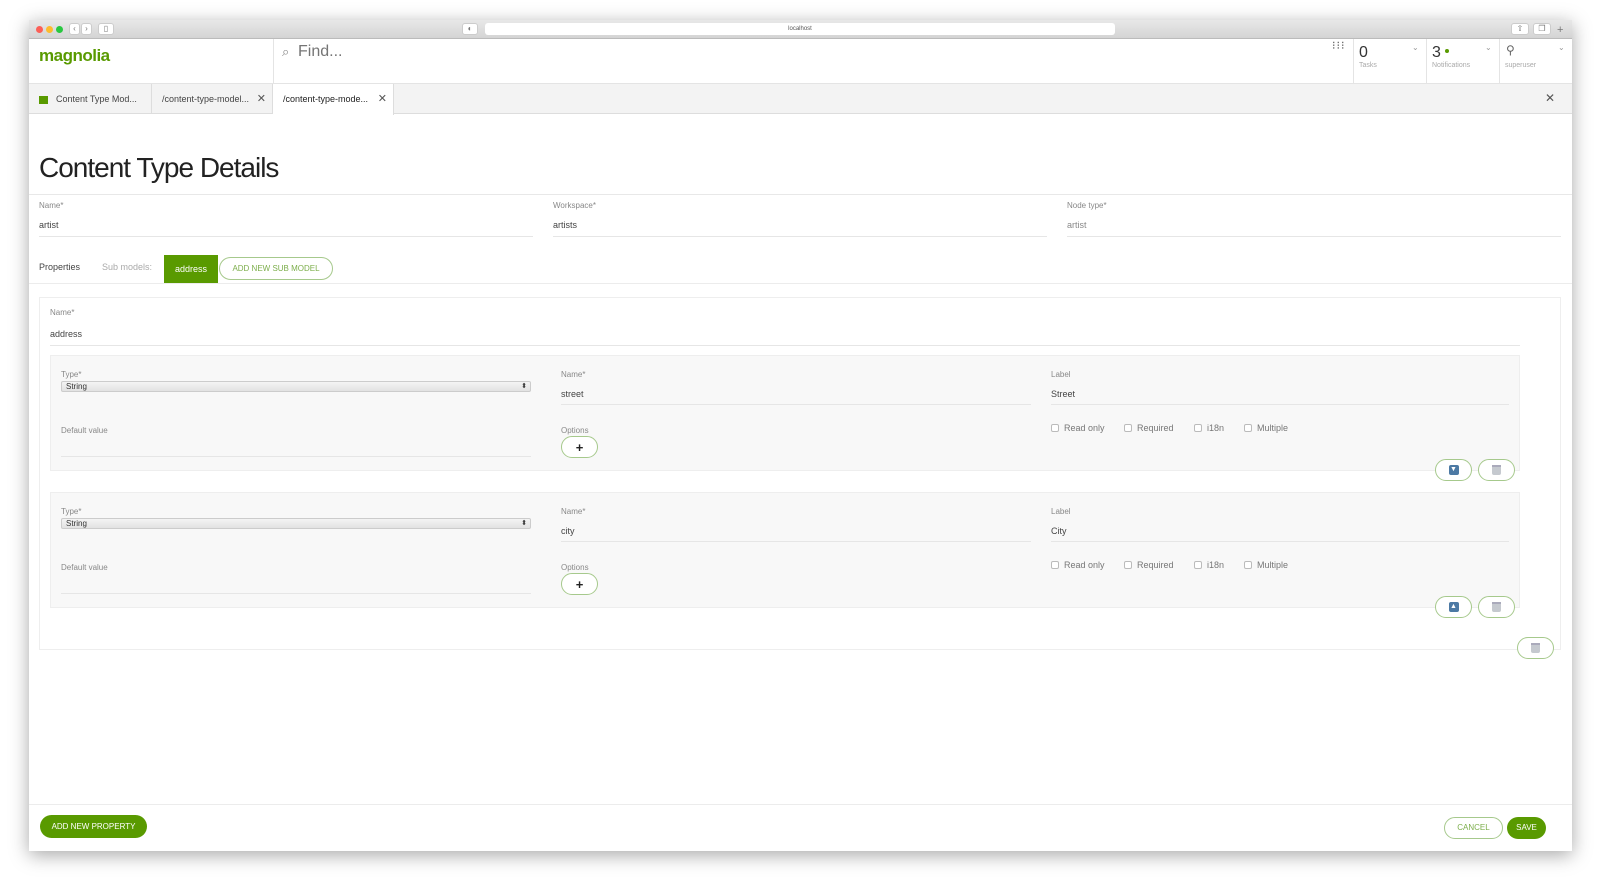 Image resolution: width=1600 pixels, height=889 pixels. I want to click on save-button: SAVE, so click(1526, 828).